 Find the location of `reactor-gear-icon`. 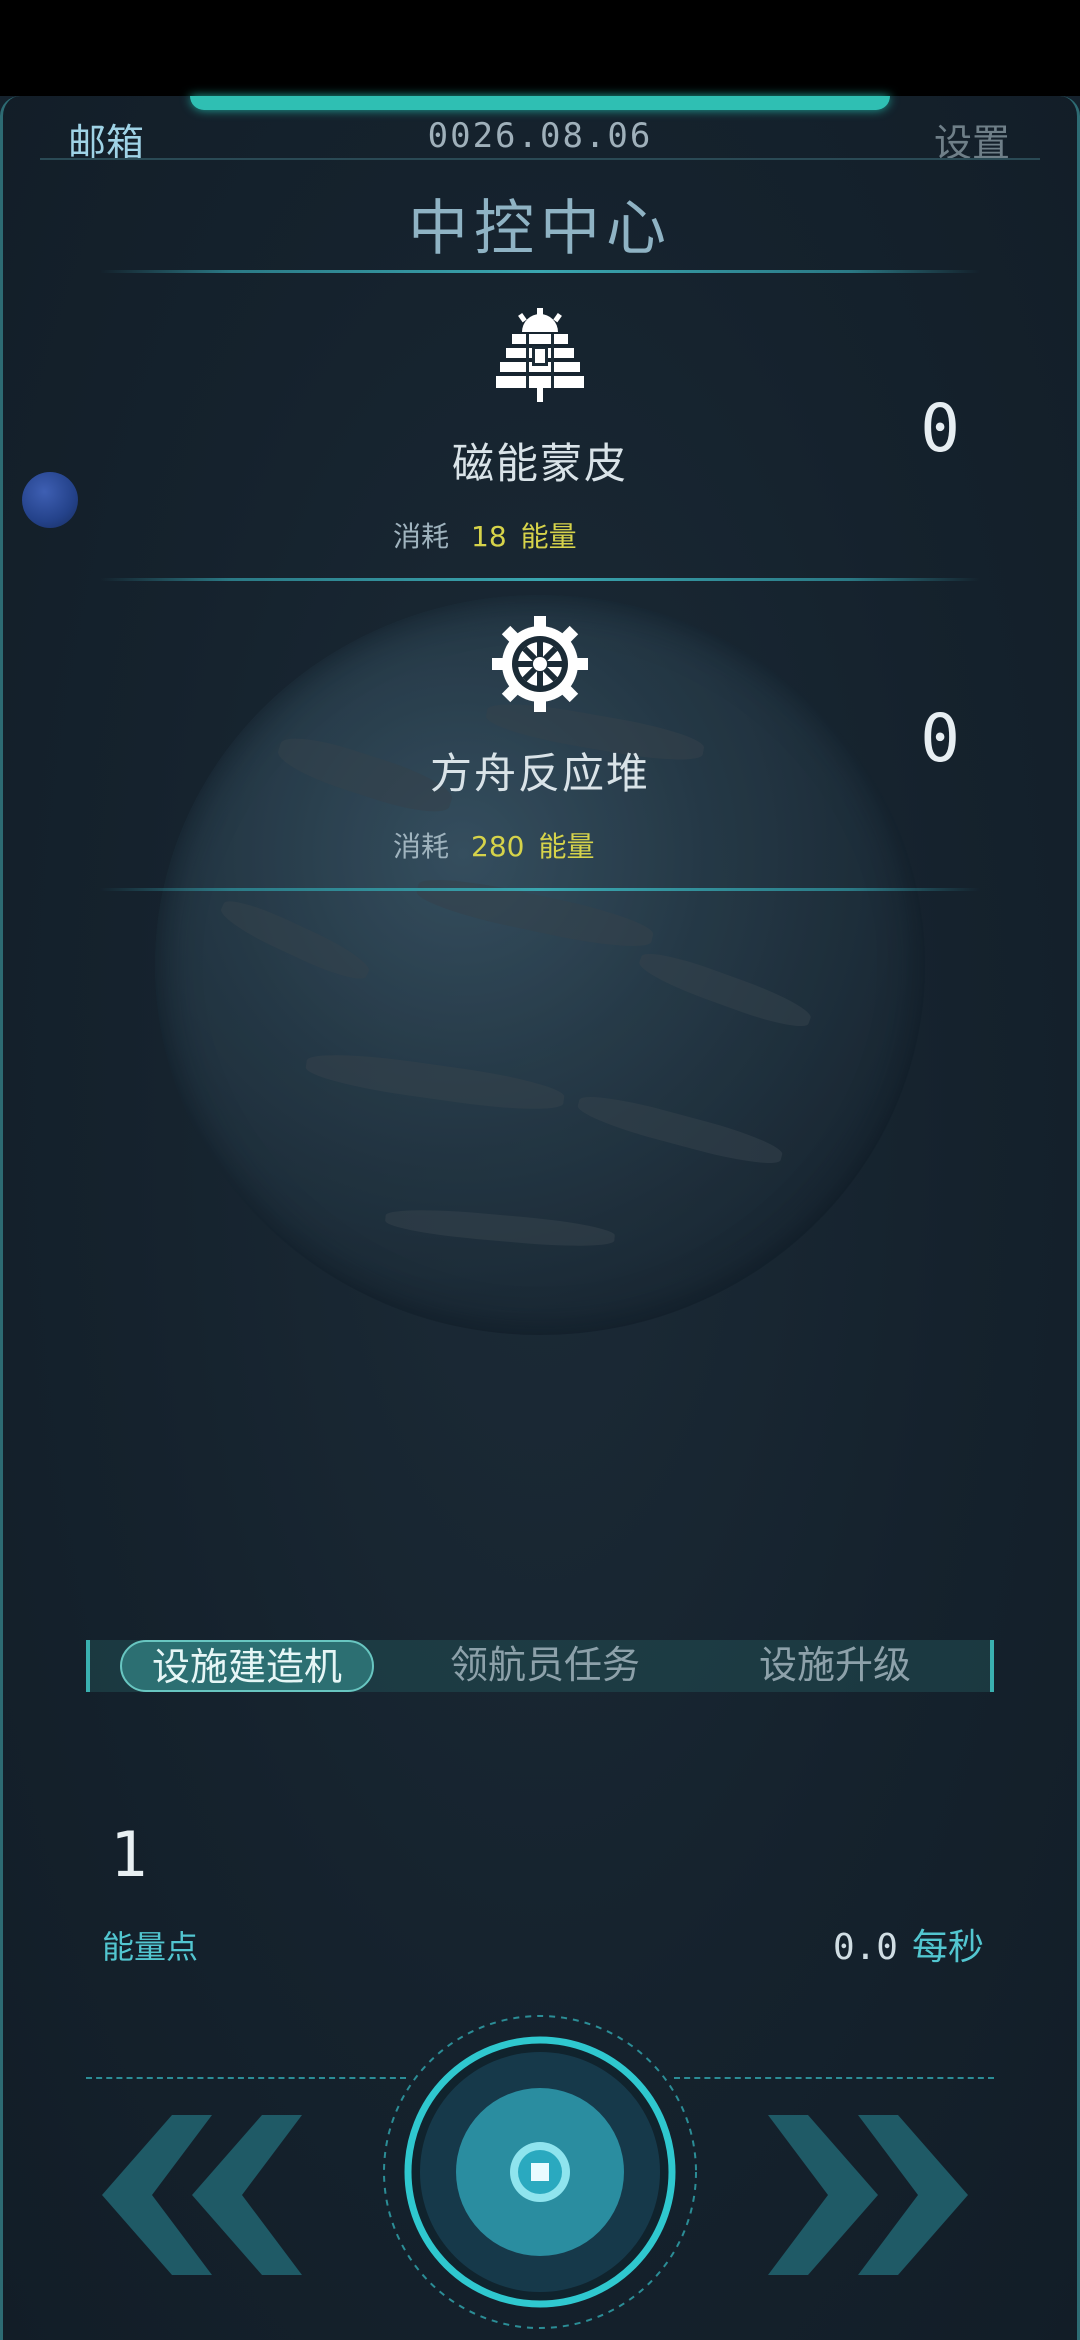

reactor-gear-icon is located at coordinates (540, 664).